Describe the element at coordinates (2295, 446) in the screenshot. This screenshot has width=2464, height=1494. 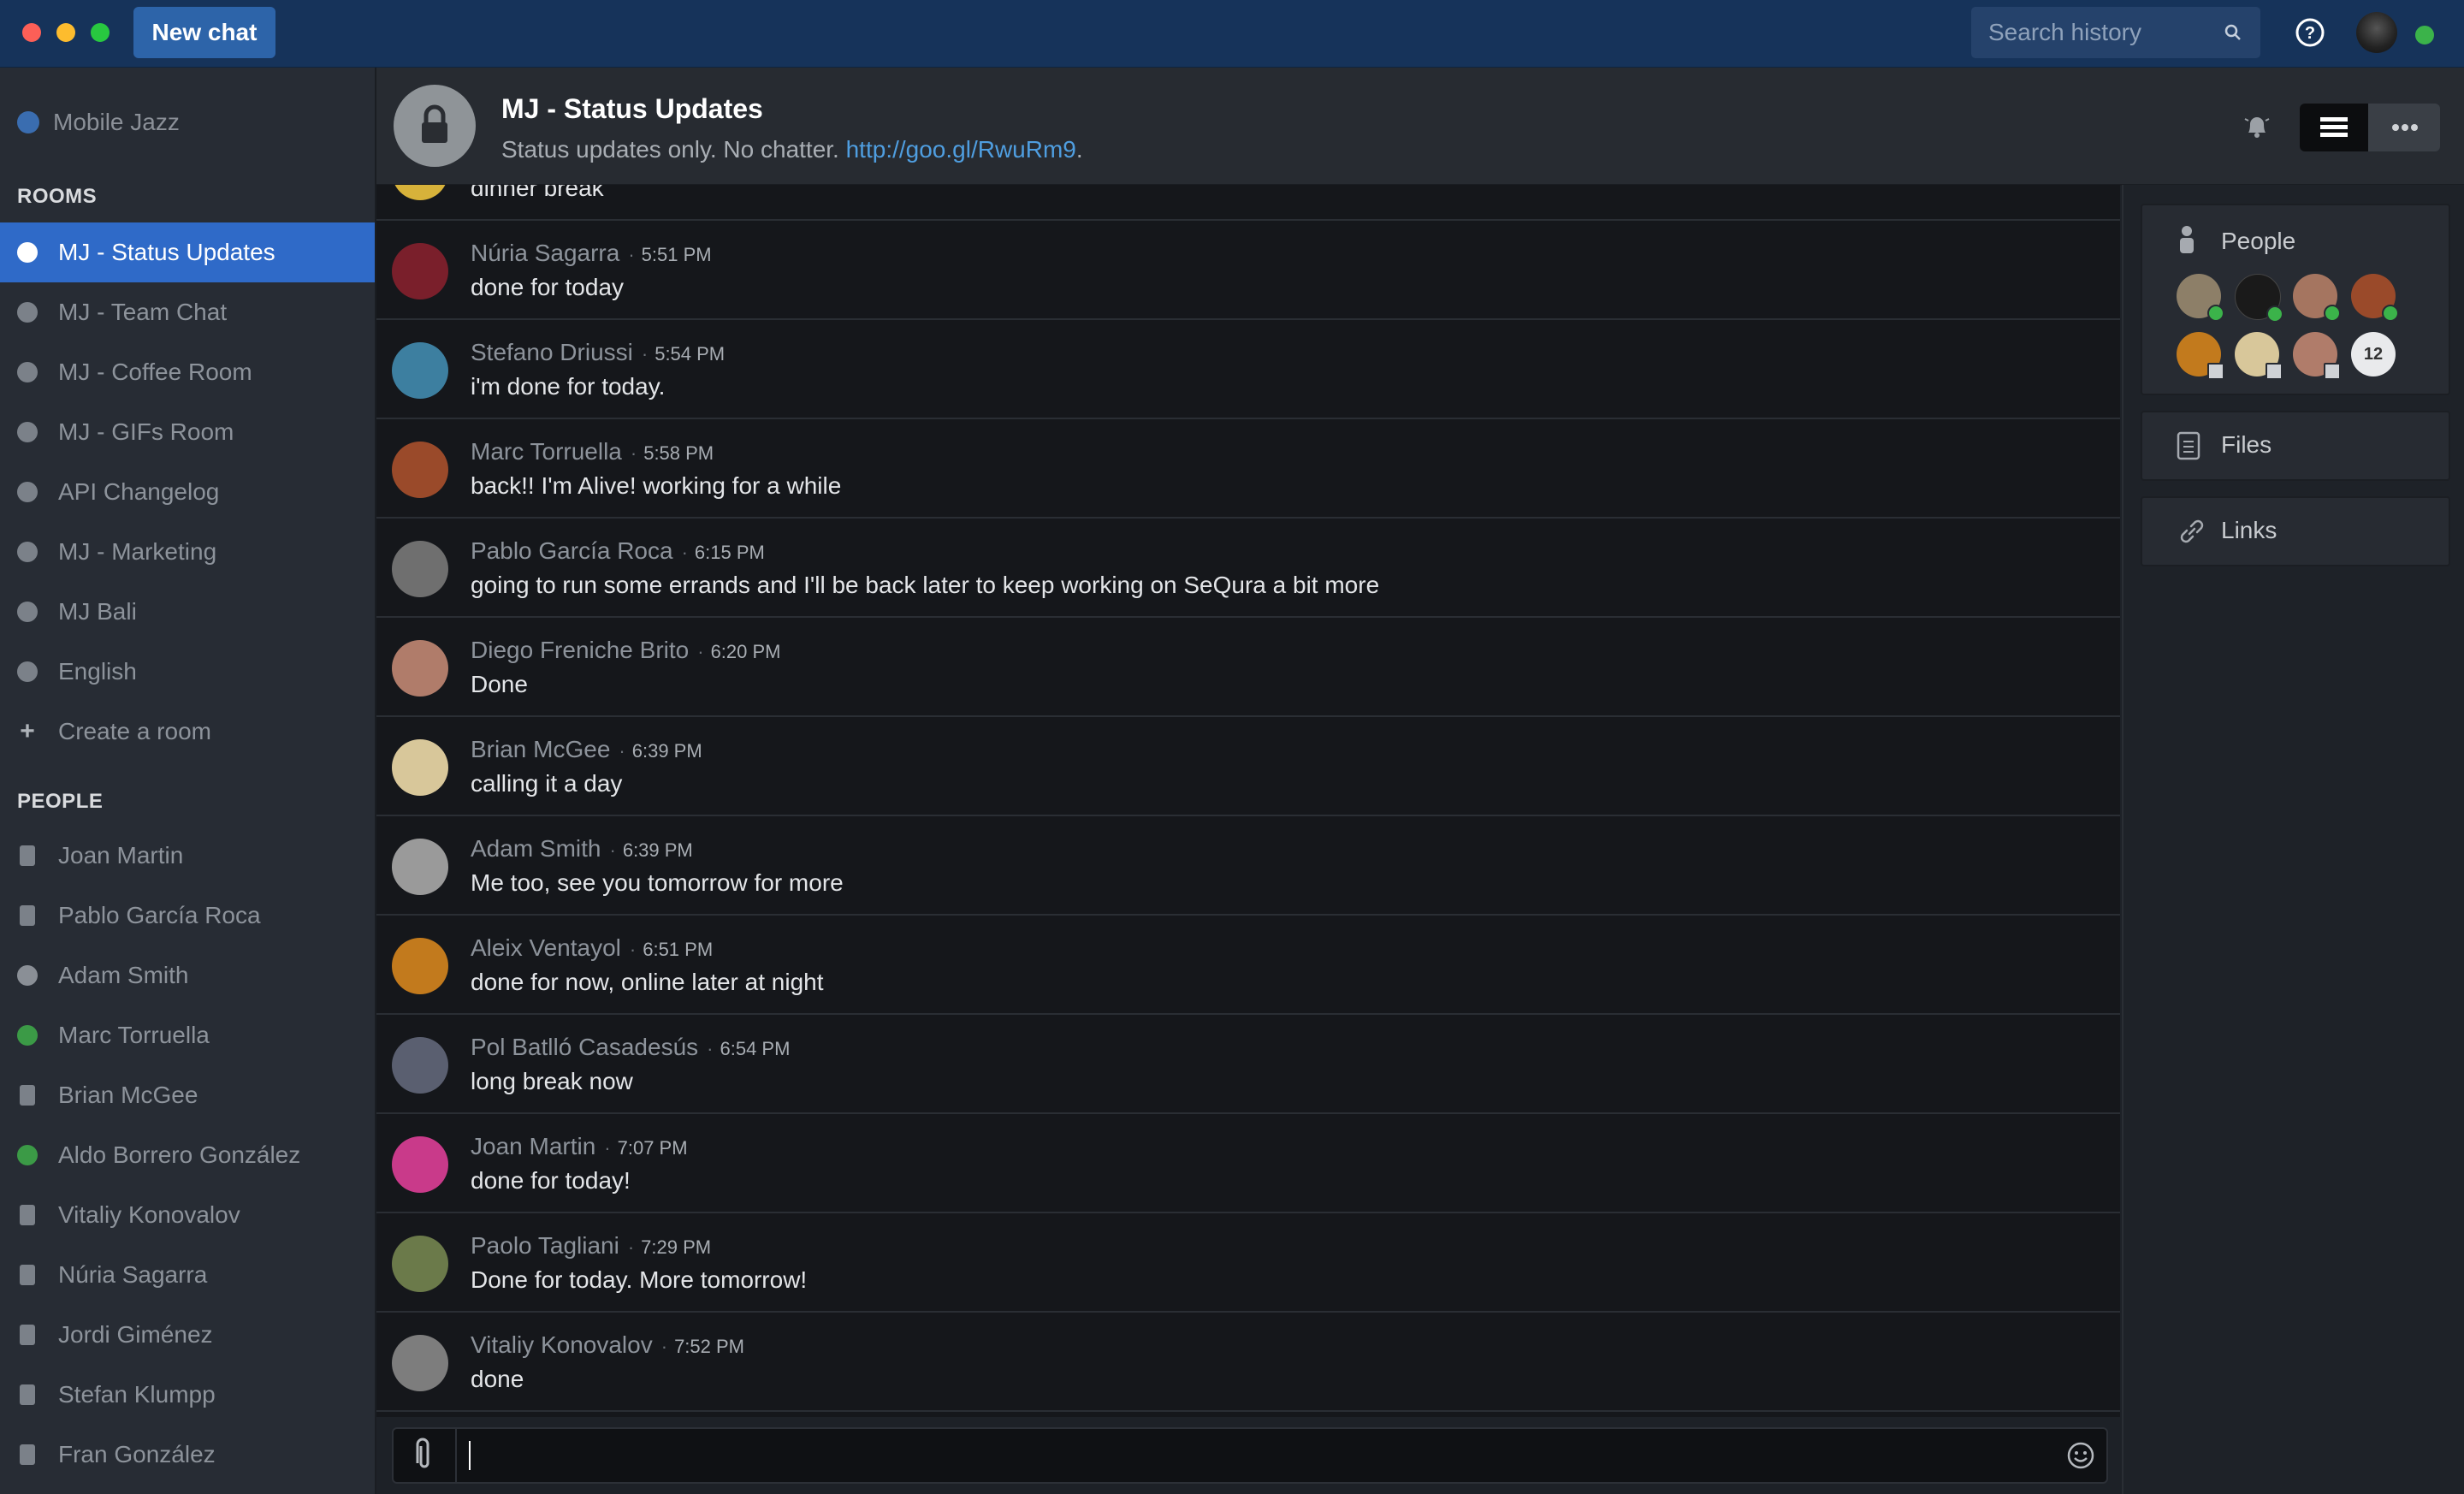
I see `files-card: Files` at that location.